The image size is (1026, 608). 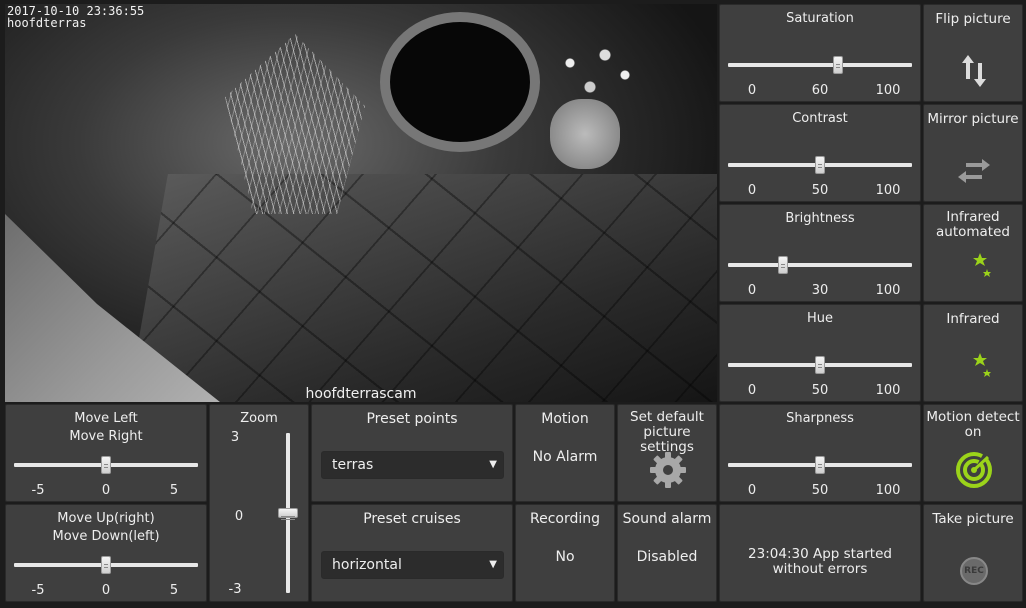 I want to click on preset-cruises-panel: Preset cruises horizontal ▼, so click(x=412, y=553).